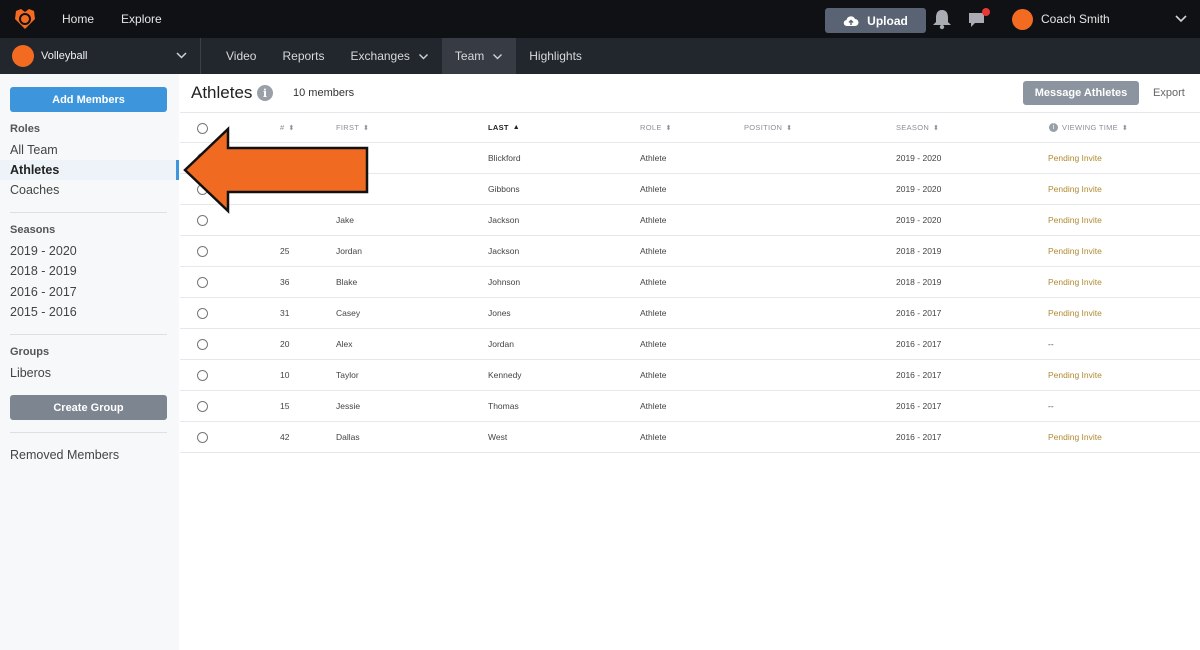  What do you see at coordinates (141, 19) in the screenshot?
I see `nav-explore: Explore` at bounding box center [141, 19].